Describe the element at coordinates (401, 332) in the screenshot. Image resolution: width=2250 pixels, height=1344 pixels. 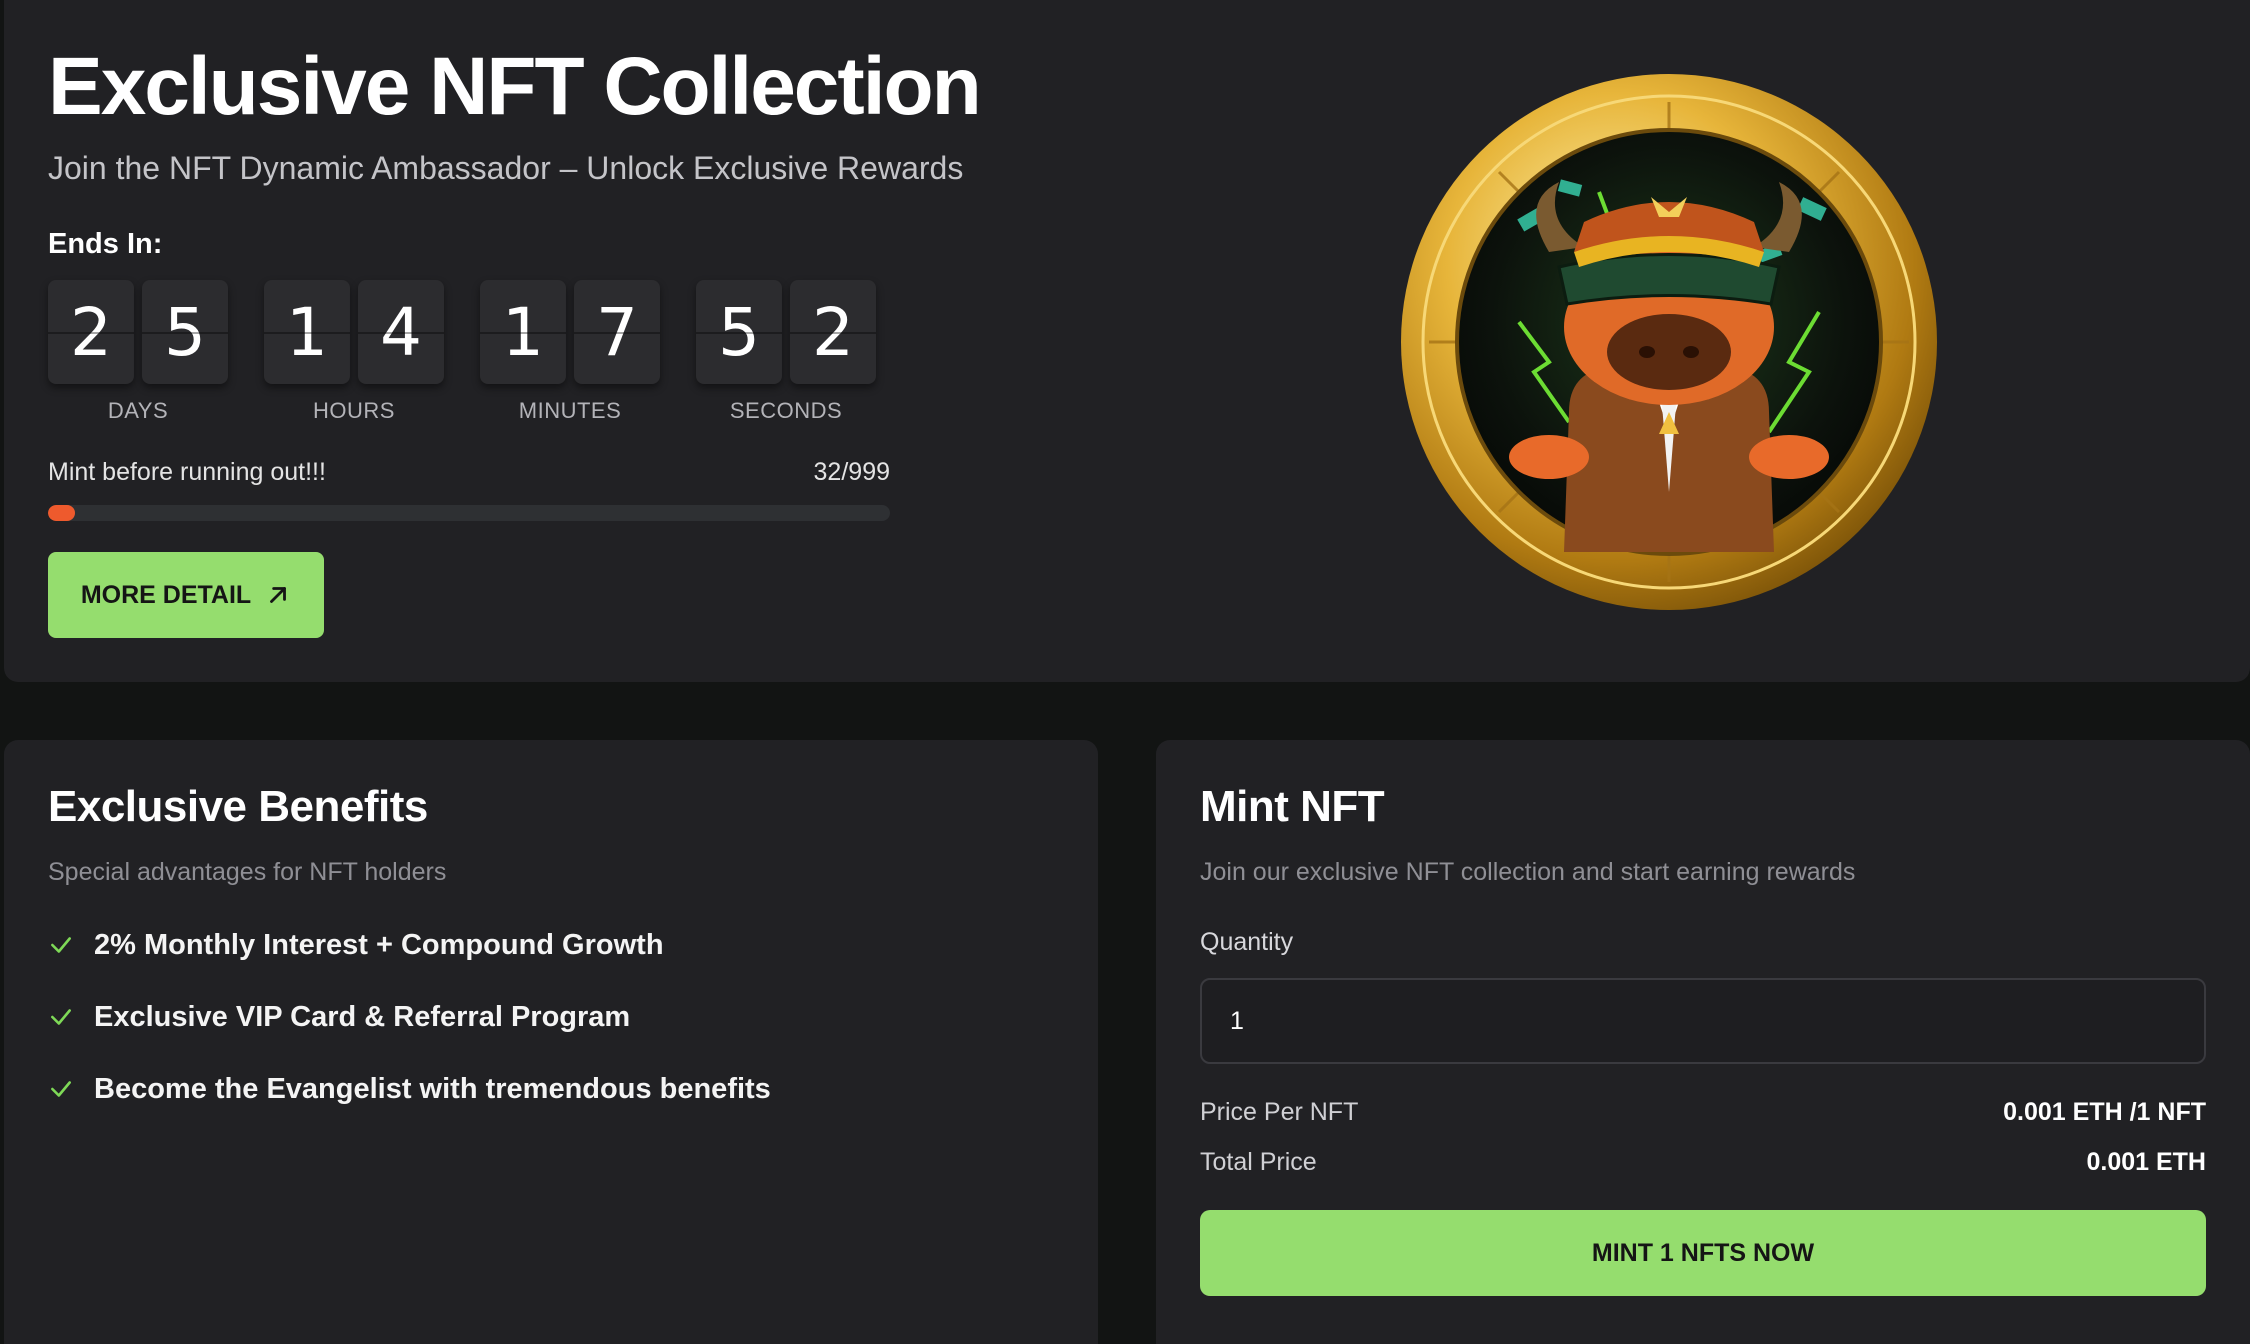
I see `countdown-digit: 4` at that location.